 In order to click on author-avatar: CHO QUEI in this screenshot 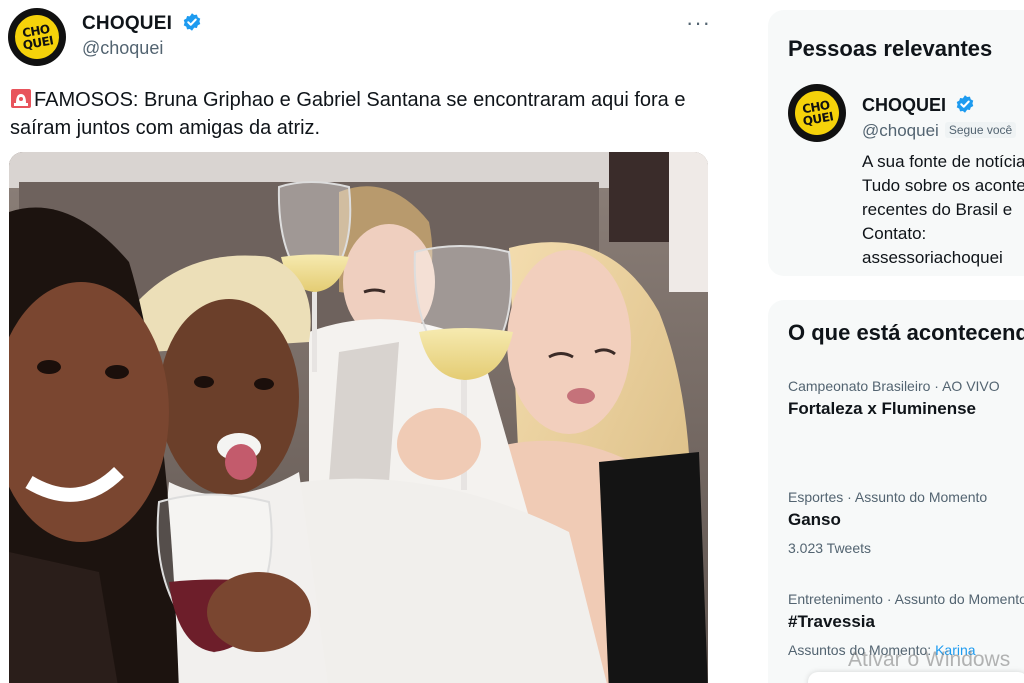, I will do `click(37, 37)`.